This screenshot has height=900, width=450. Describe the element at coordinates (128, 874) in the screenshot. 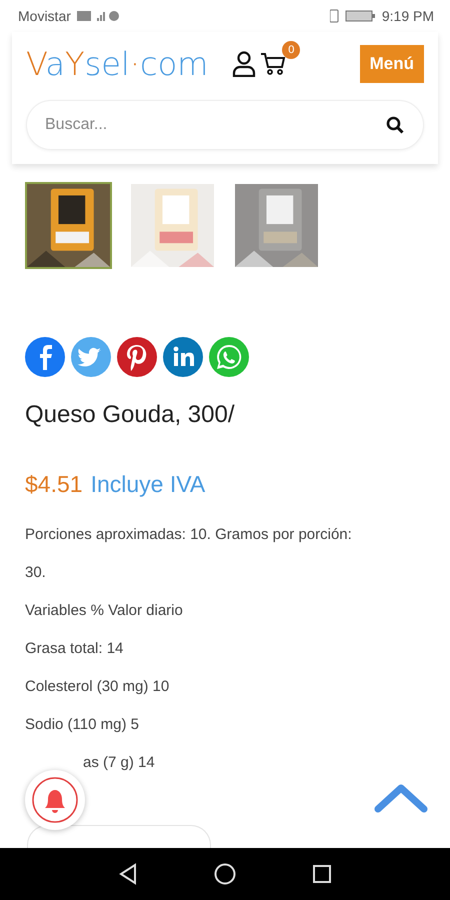

I see `back-icon` at that location.